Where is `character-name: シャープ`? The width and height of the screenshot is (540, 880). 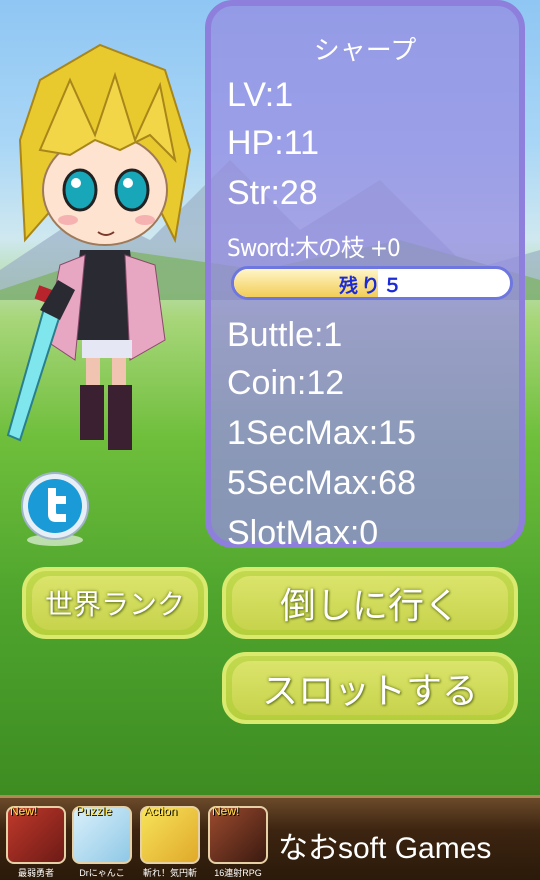
character-name: シャープ is located at coordinates (365, 51).